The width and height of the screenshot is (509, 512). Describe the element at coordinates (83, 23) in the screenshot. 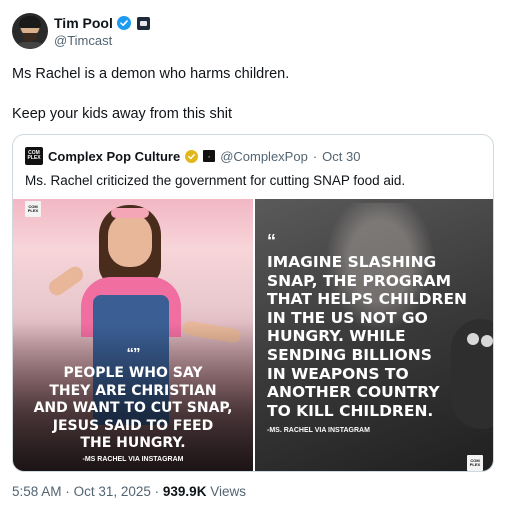

I see `author-display-name: Tim Pool` at that location.